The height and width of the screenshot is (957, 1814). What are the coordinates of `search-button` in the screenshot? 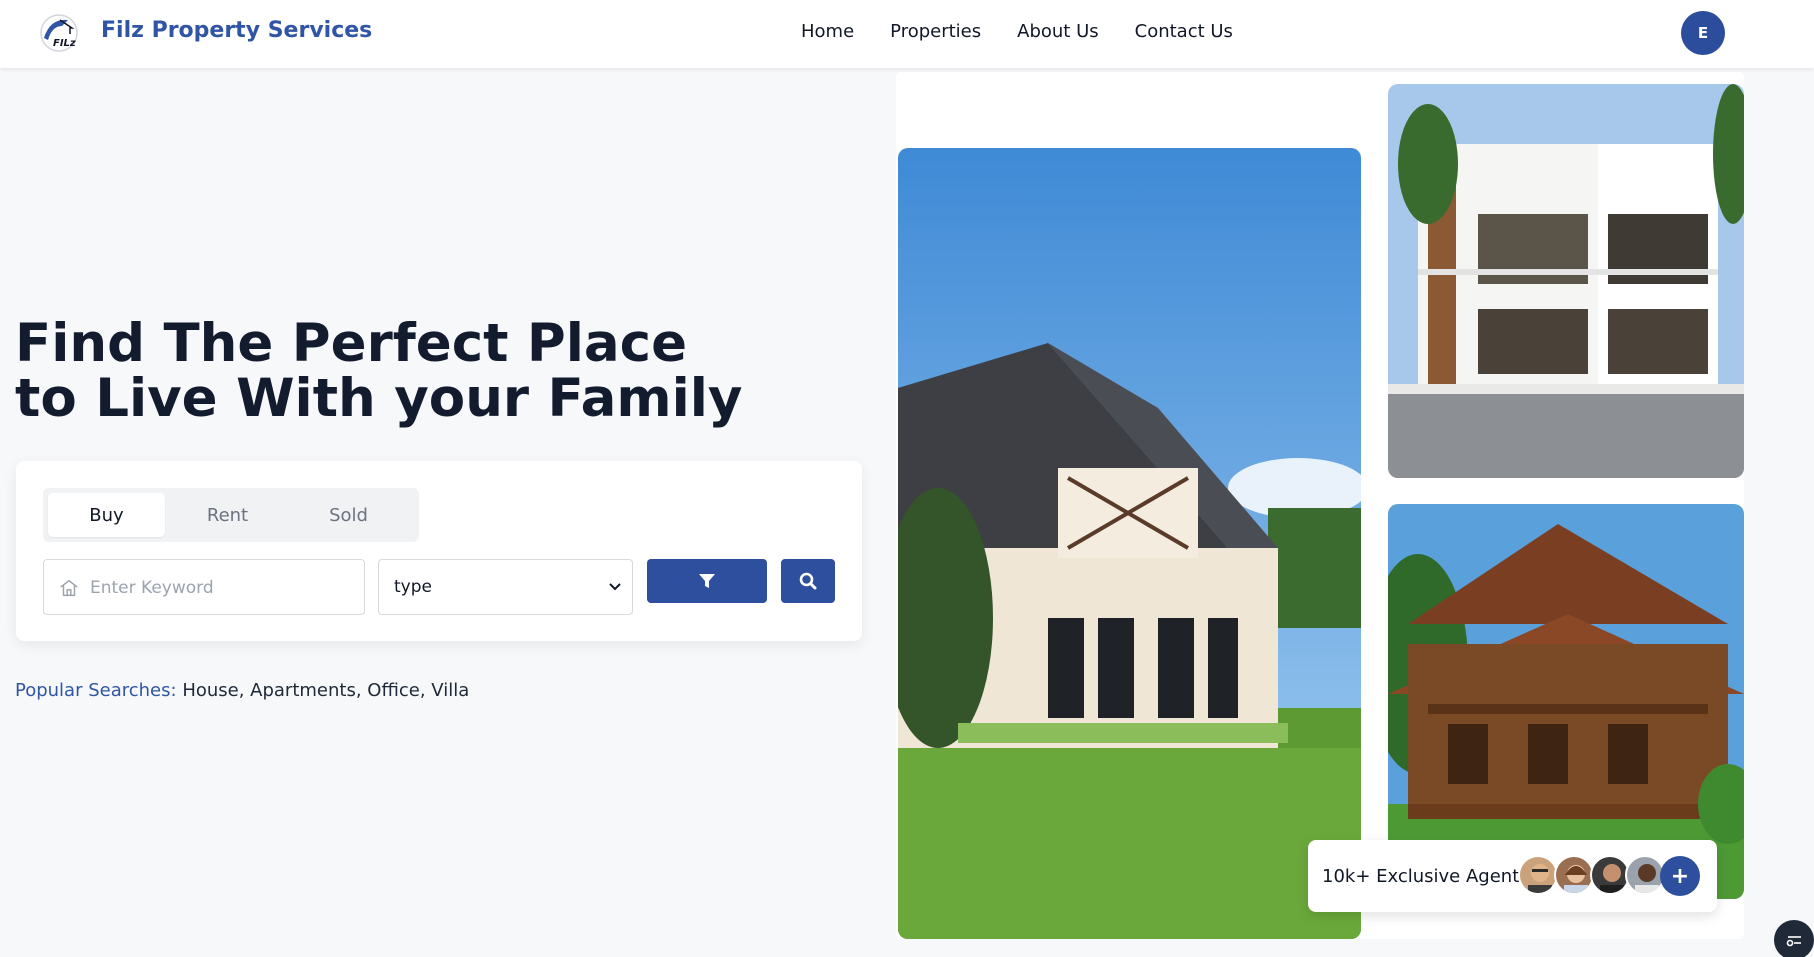 It's located at (808, 581).